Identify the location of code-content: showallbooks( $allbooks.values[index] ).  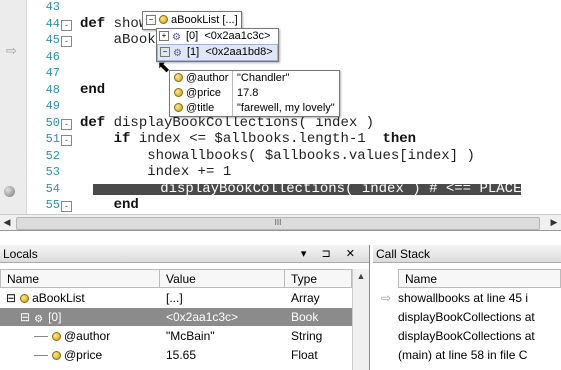
(311, 155).